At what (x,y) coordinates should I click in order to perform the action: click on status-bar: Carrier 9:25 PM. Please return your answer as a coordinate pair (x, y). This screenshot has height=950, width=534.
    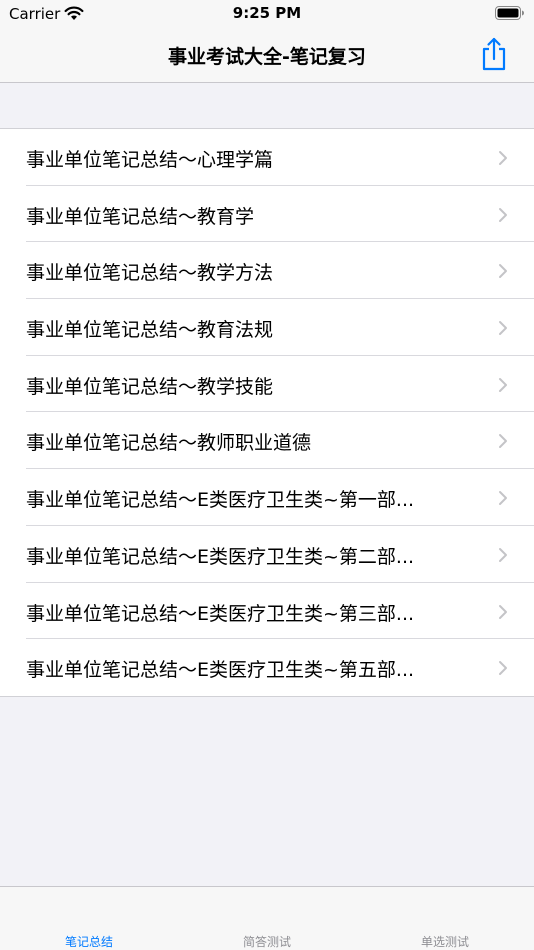
    Looking at the image, I should click on (267, 14).